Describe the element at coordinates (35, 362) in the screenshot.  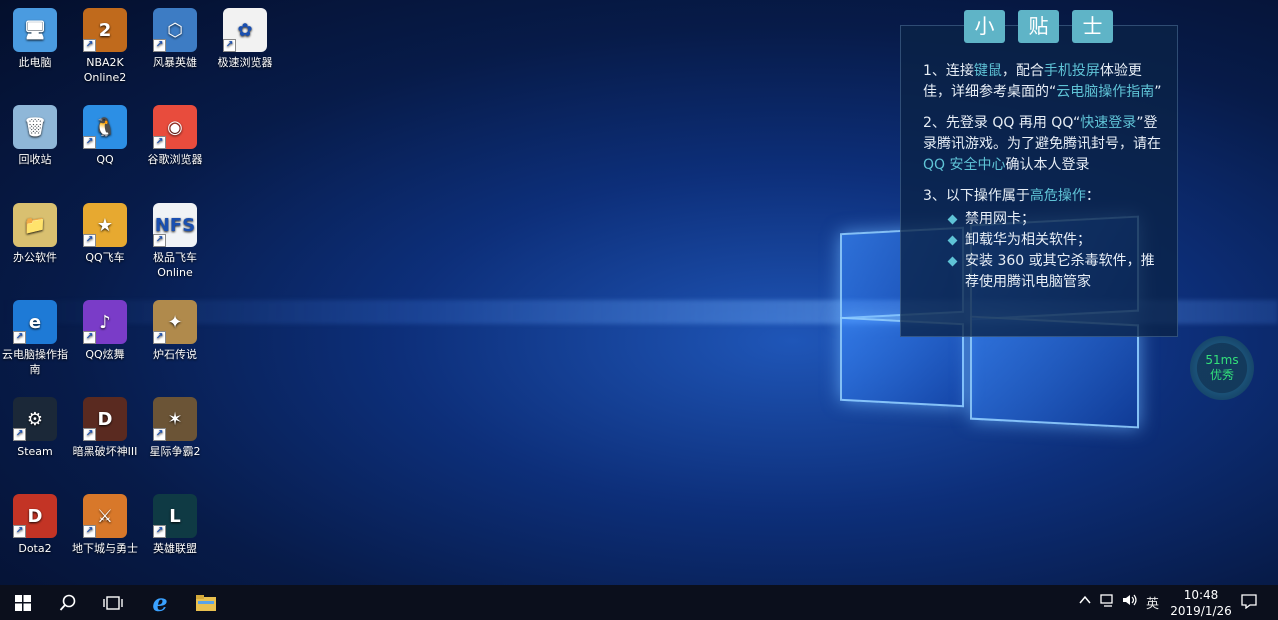
I see `desktop-icon-label: 云电脑操作指南` at that location.